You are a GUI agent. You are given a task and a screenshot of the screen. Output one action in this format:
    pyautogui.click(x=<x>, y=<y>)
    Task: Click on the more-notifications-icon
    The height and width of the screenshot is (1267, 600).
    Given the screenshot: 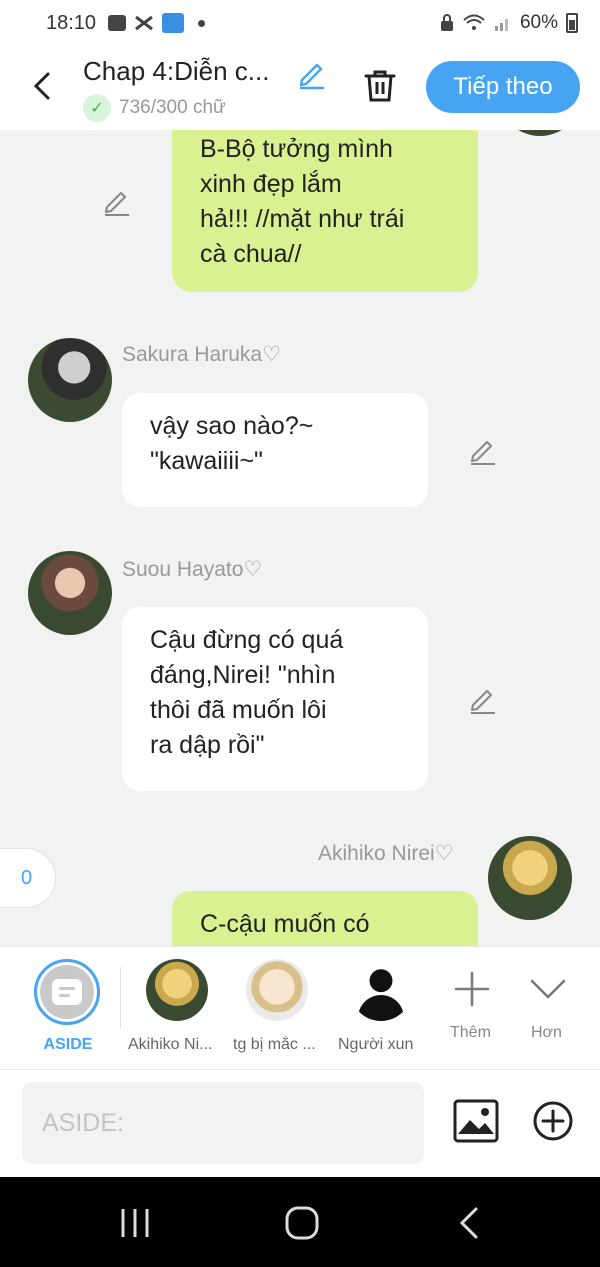 What is the action you would take?
    pyautogui.click(x=202, y=23)
    